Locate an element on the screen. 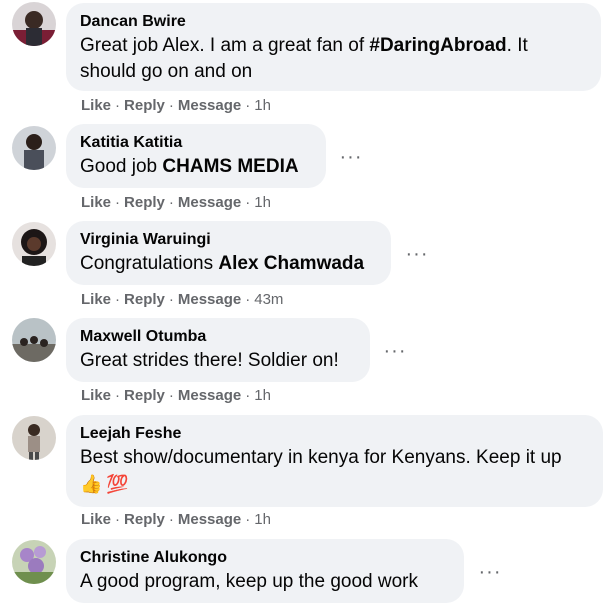  hundred-points-emoji: 💯 is located at coordinates (117, 484).